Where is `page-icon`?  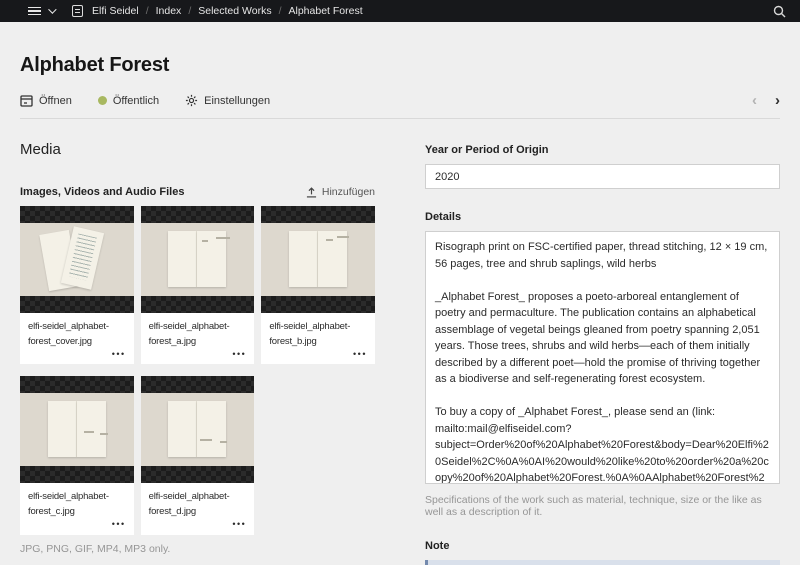
page-icon is located at coordinates (77, 11).